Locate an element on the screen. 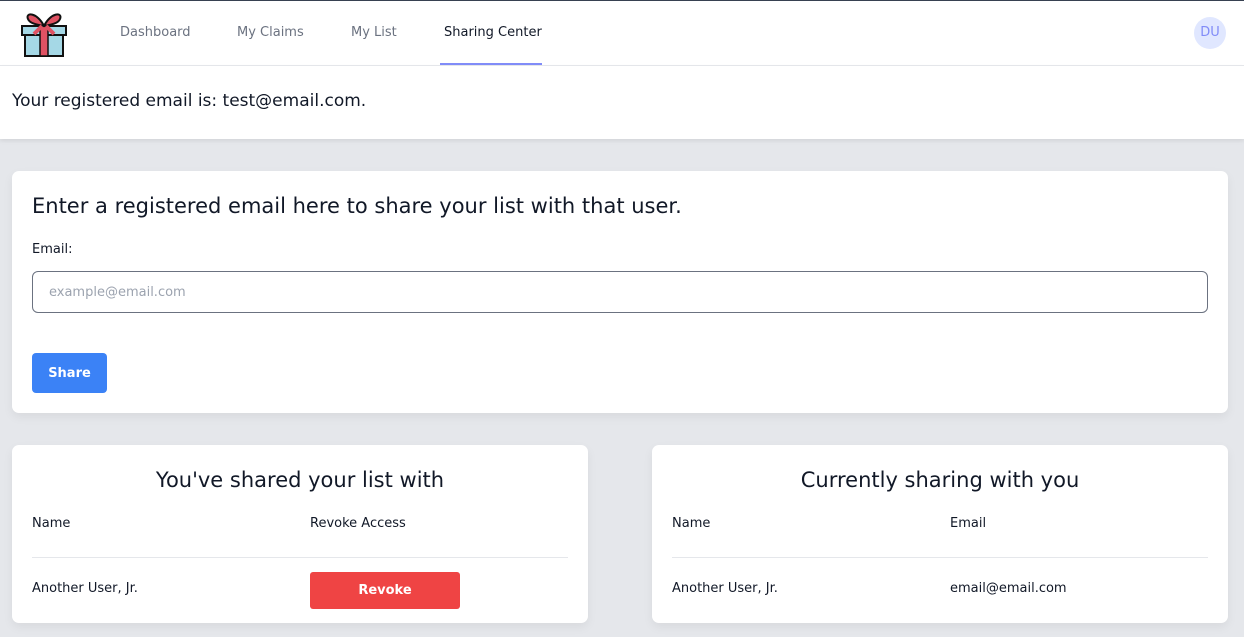  email-label: Email: is located at coordinates (52, 249).